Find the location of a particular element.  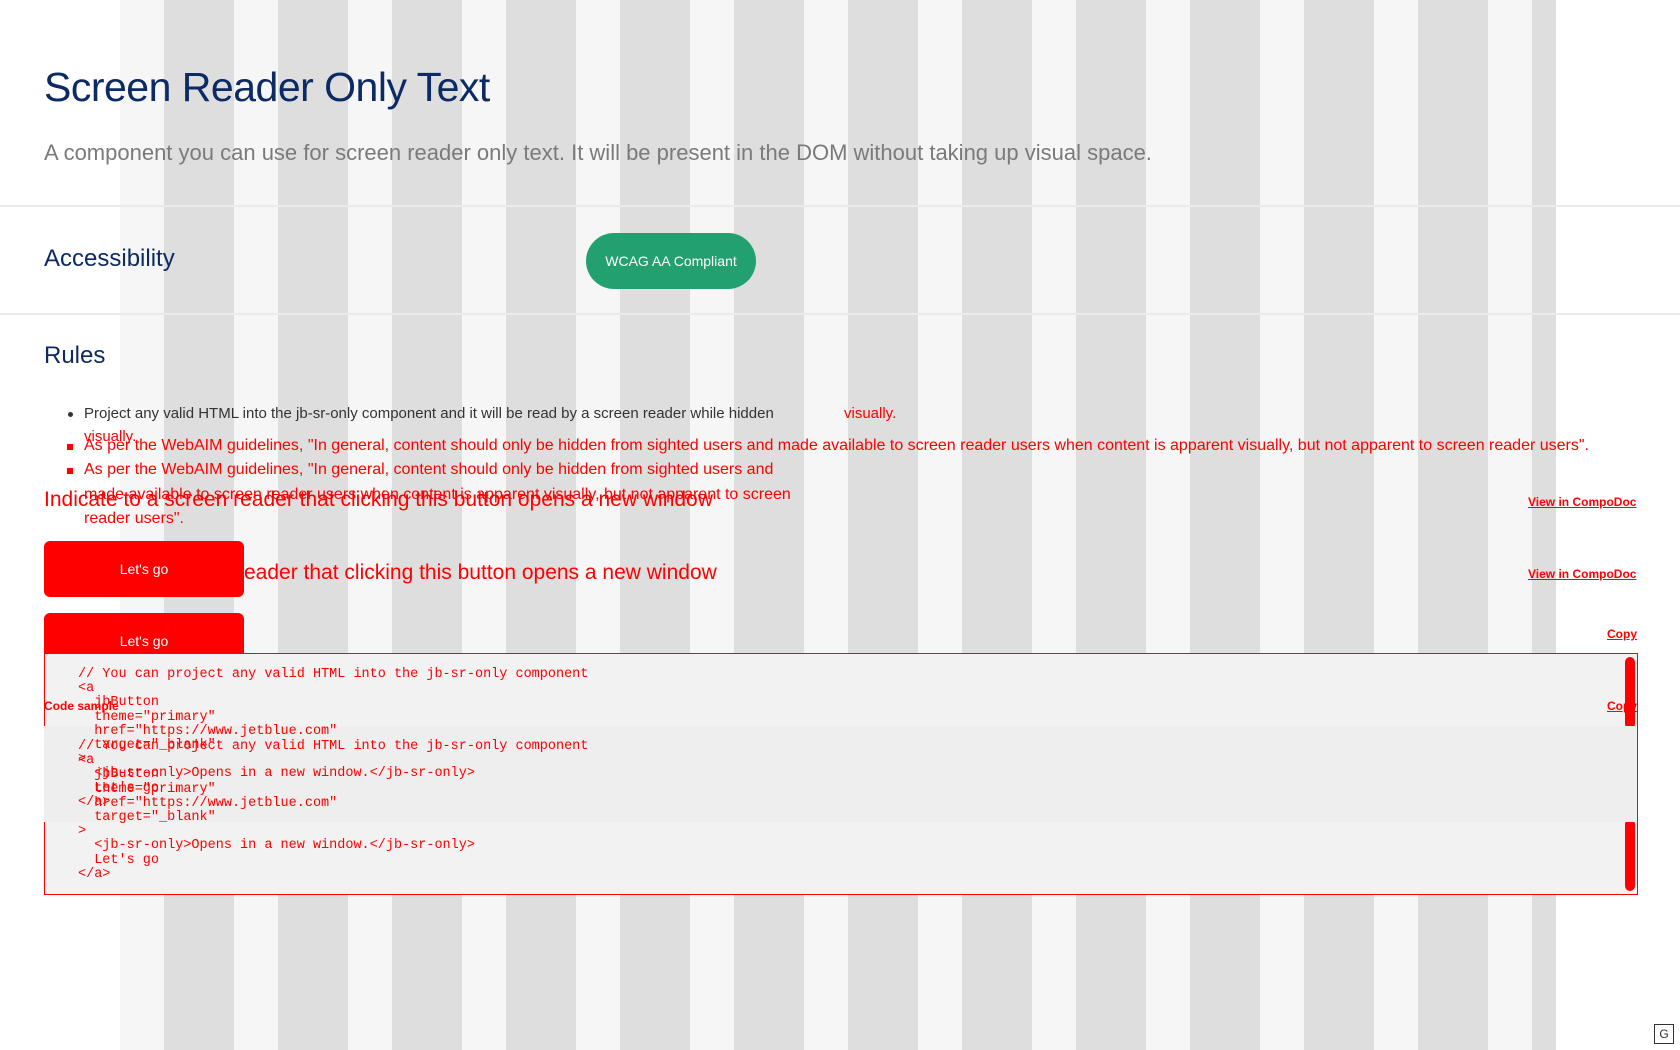

lets-go-button: Let's go is located at coordinates (144, 569).